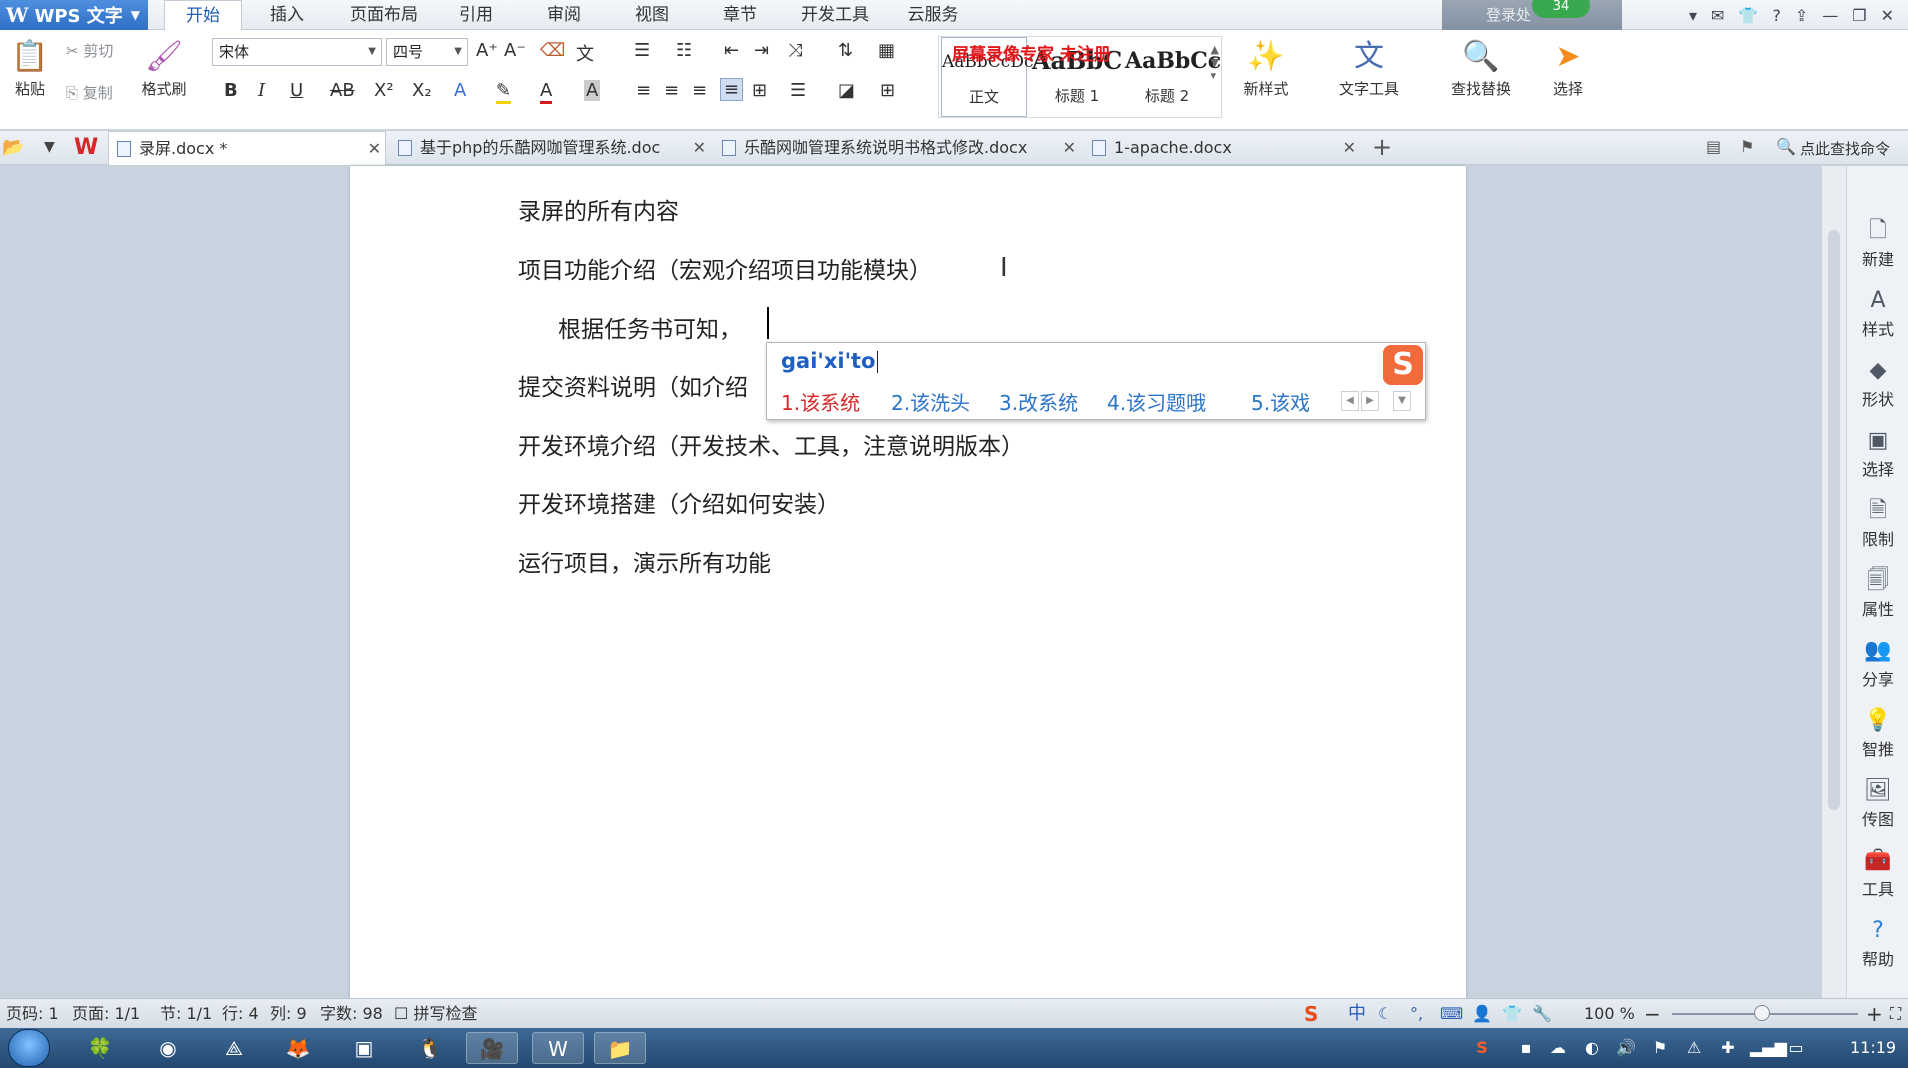 The image size is (1908, 1068). What do you see at coordinates (846, 90) in the screenshot?
I see `shading-icon: ◪` at bounding box center [846, 90].